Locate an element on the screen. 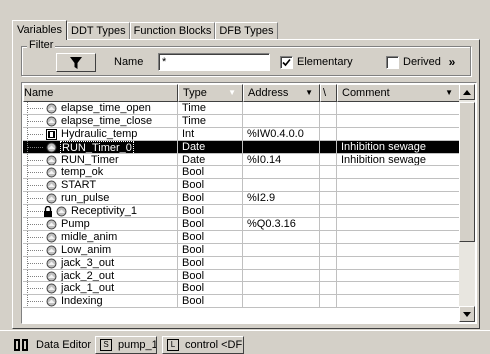 Image resolution: width=490 pixels, height=354 pixels. cell-address: %IW0.4.0.0 is located at coordinates (281, 134).